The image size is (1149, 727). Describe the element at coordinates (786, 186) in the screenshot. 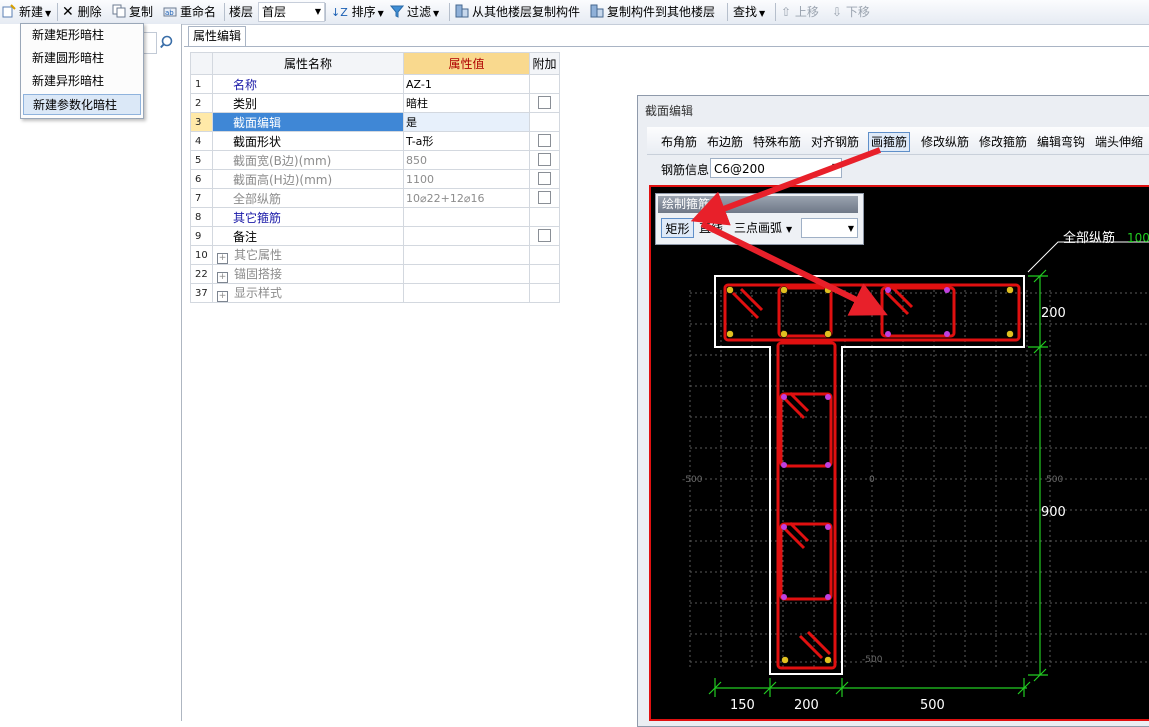

I see `arrow-to-rect-button` at that location.